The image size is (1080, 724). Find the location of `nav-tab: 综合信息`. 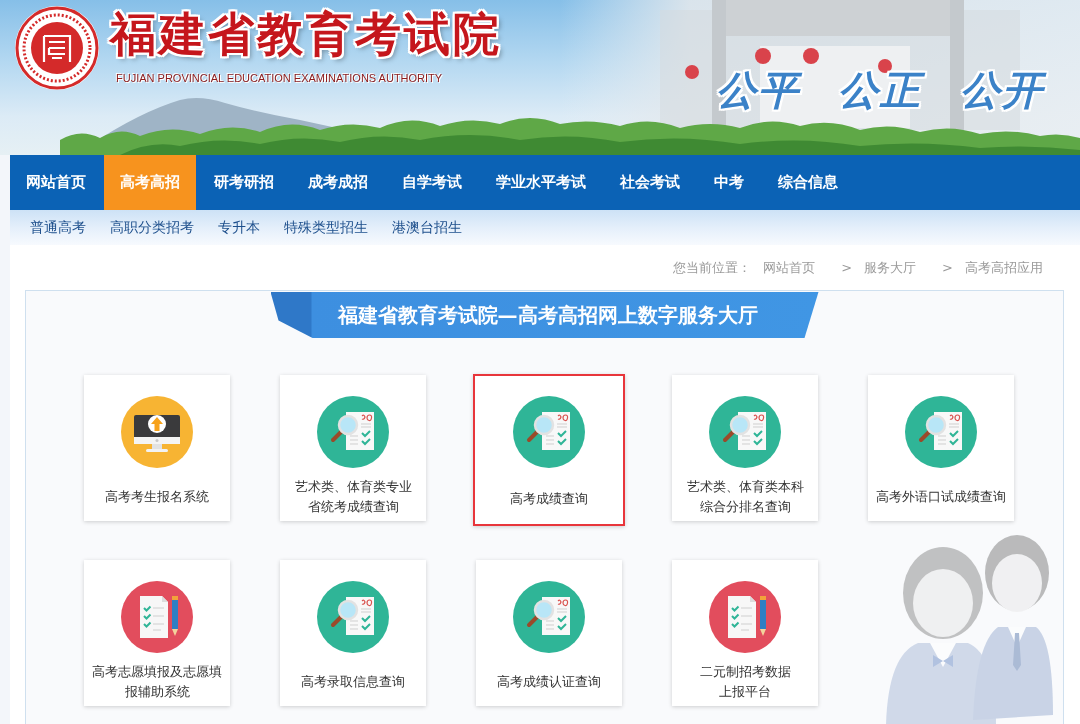

nav-tab: 综合信息 is located at coordinates (808, 182).